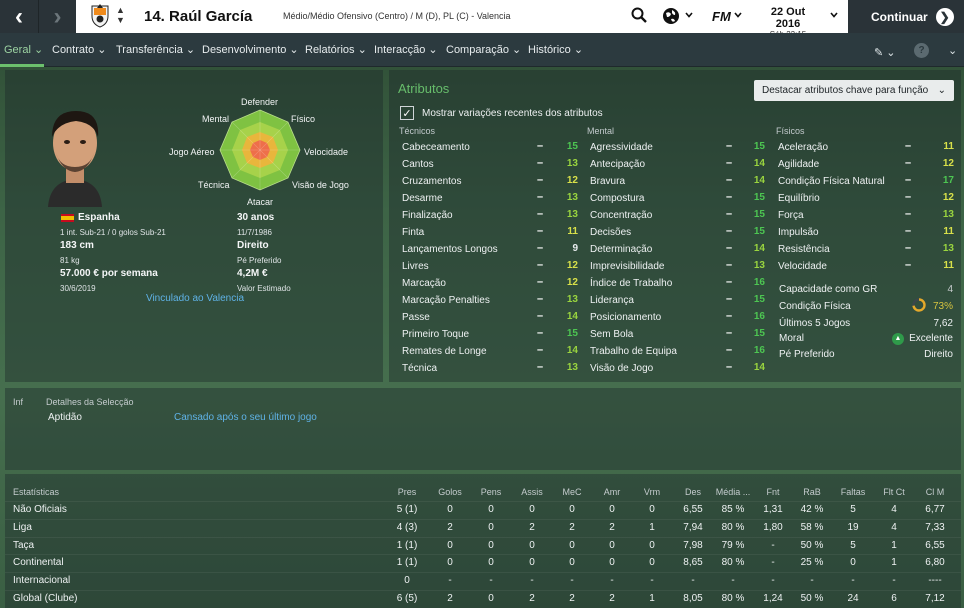 This screenshot has height=608, width=964. Describe the element at coordinates (948, 180) in the screenshot. I see `attribute-value: 17` at that location.